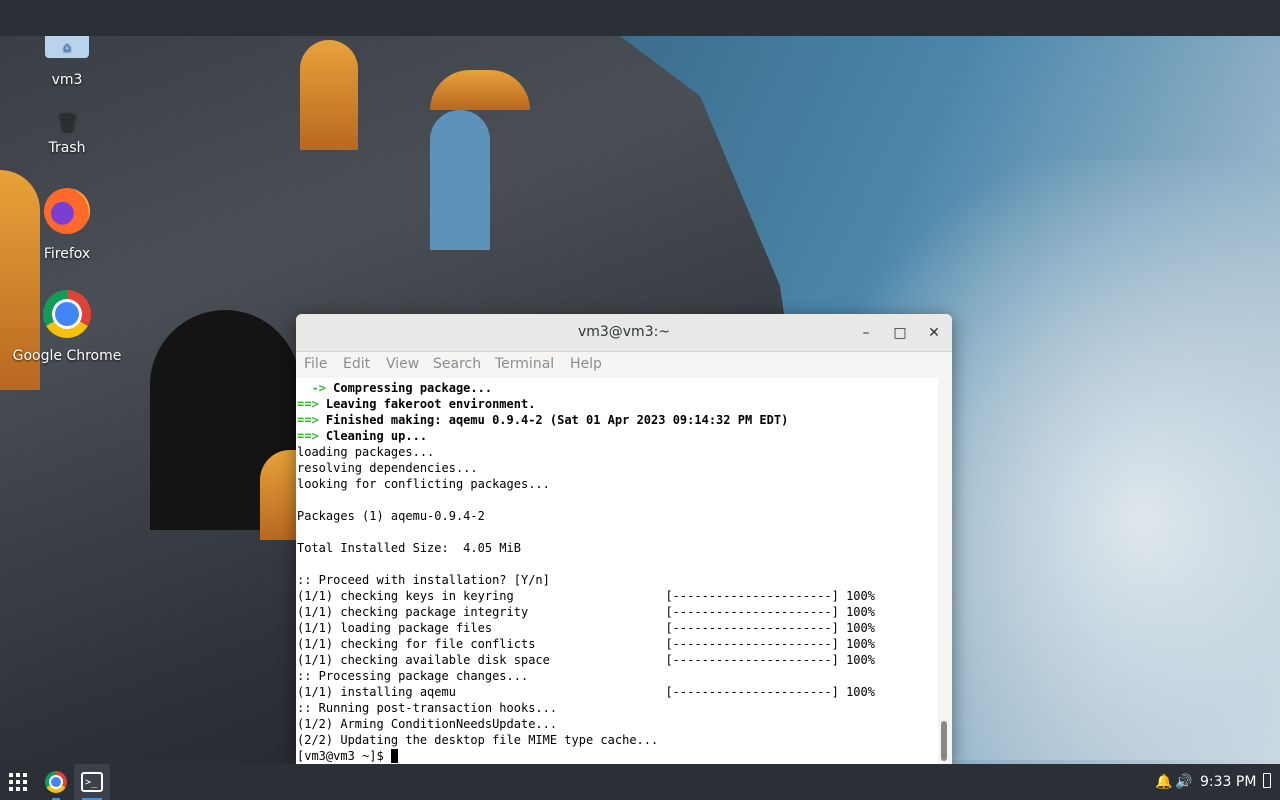 The width and height of the screenshot is (1280, 800). Describe the element at coordinates (67, 356) in the screenshot. I see `desktop-icon-label: Google Chrome` at that location.